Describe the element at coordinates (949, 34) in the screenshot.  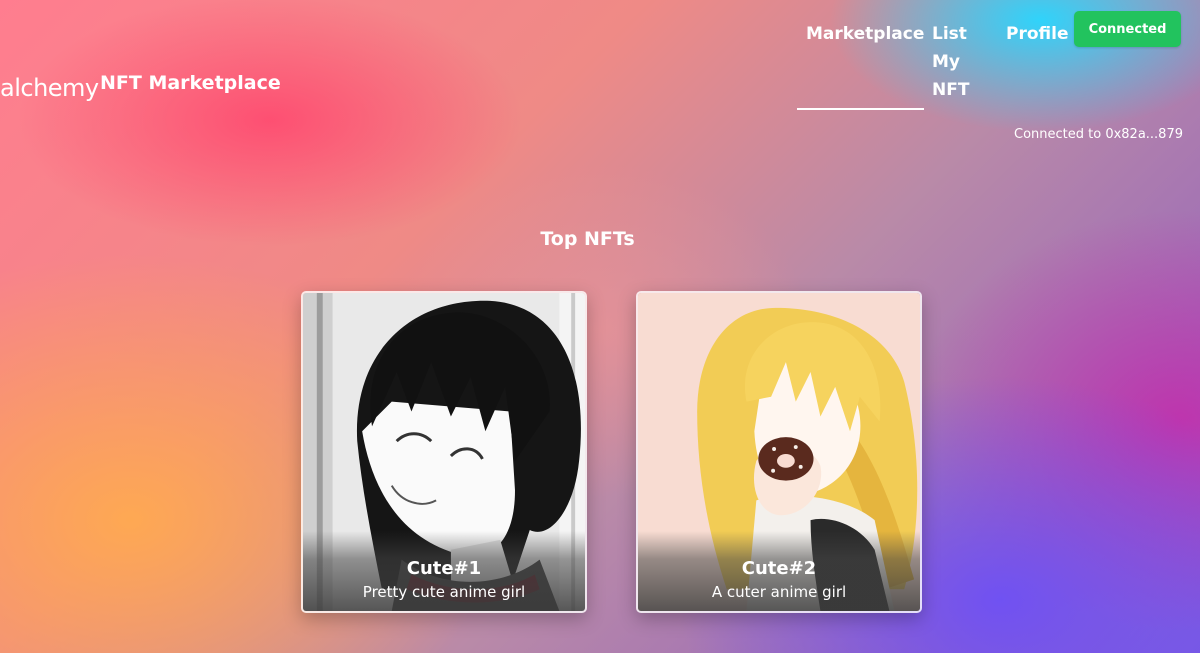
I see `nav-list-my-nft-line-1: List` at that location.